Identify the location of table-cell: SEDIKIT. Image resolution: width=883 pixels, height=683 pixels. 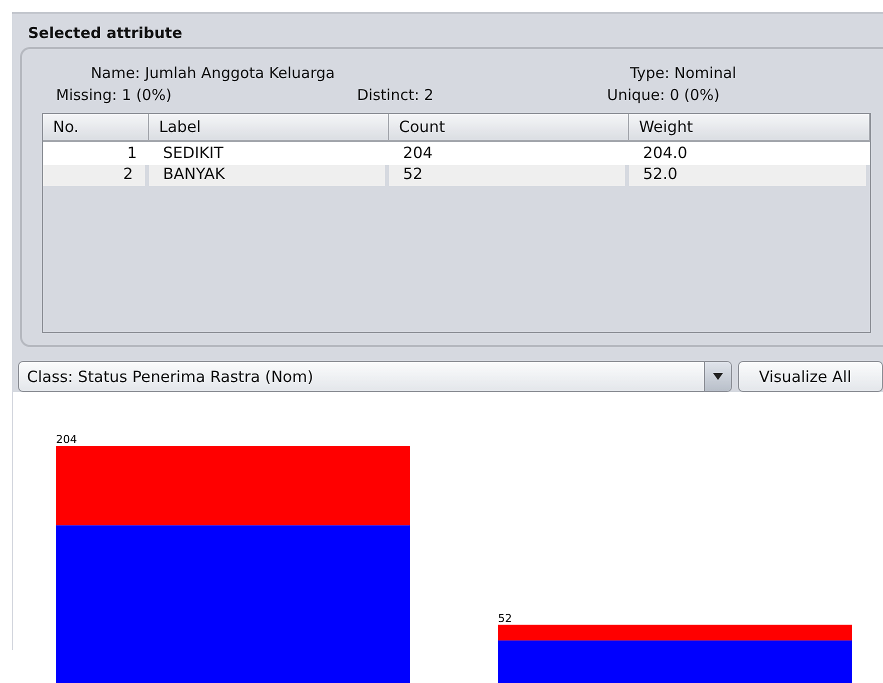
(269, 154).